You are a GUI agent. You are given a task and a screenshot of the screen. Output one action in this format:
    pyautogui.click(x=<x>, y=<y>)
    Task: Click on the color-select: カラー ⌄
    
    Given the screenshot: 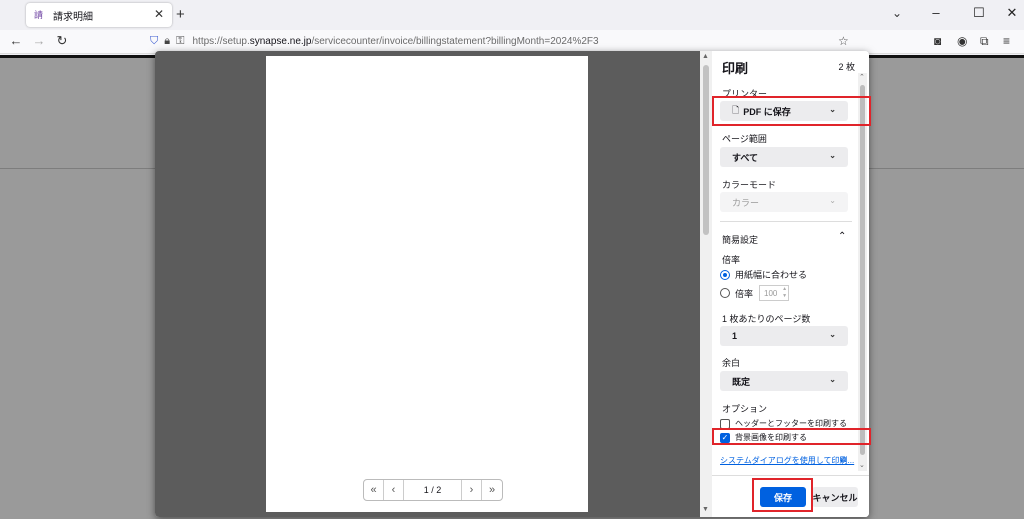 What is the action you would take?
    pyautogui.click(x=784, y=202)
    